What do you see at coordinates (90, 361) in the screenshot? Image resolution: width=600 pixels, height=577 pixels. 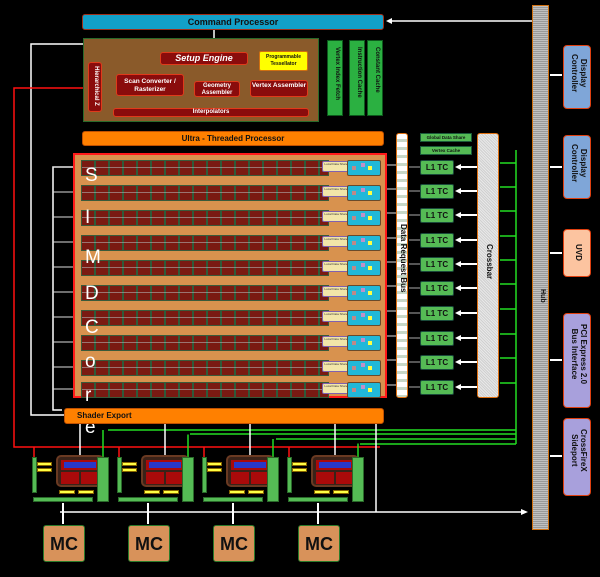 I see `simd-cores-letter: o` at bounding box center [90, 361].